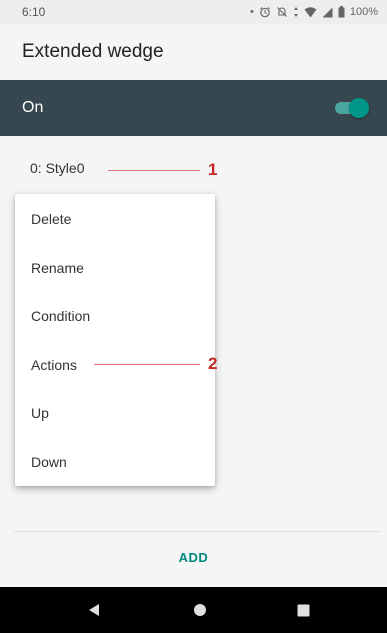  Describe the element at coordinates (363, 12) in the screenshot. I see `battery-percent: 100%` at that location.